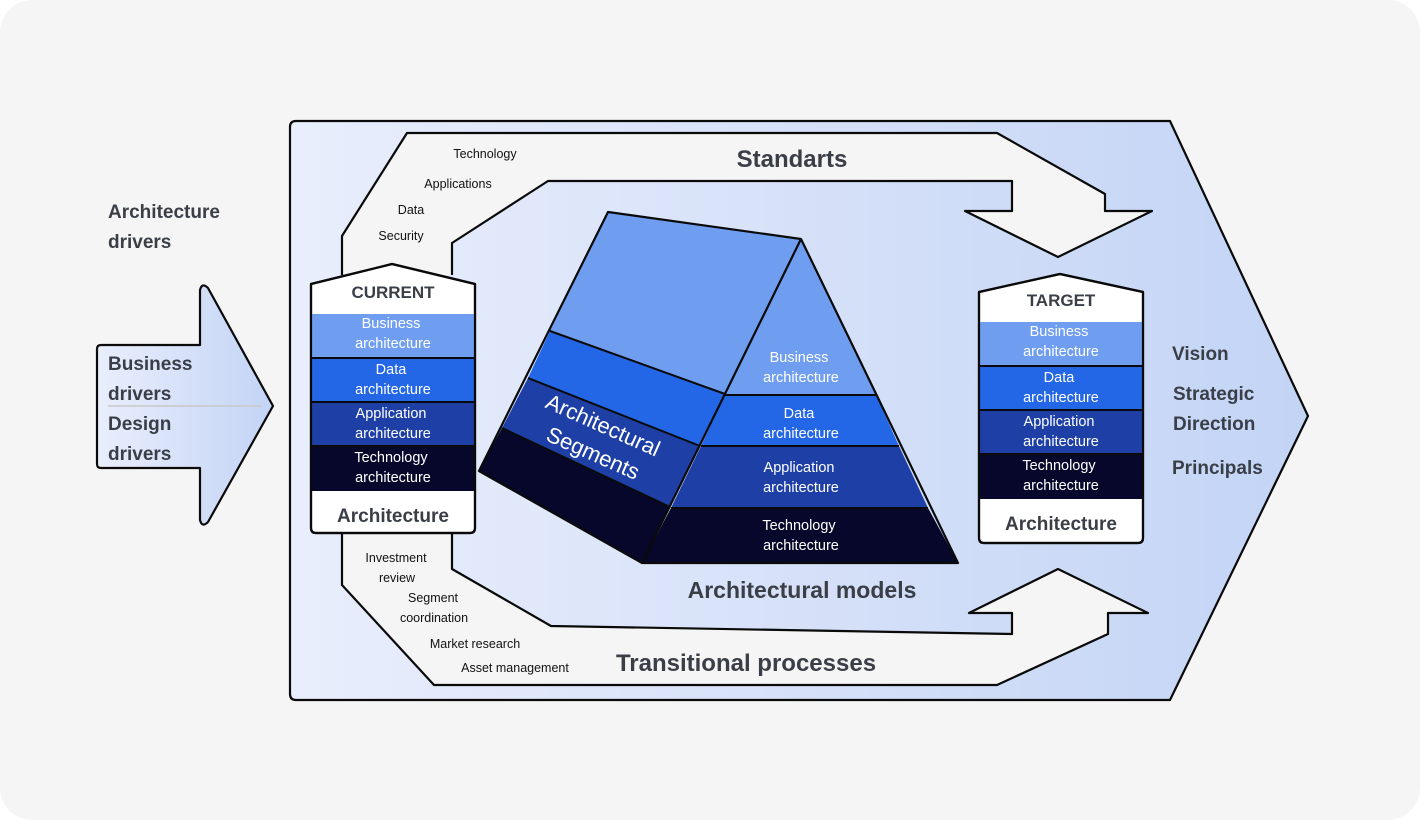 This screenshot has width=1420, height=820. I want to click on current-layer-technology-line2: architecture, so click(393, 478).